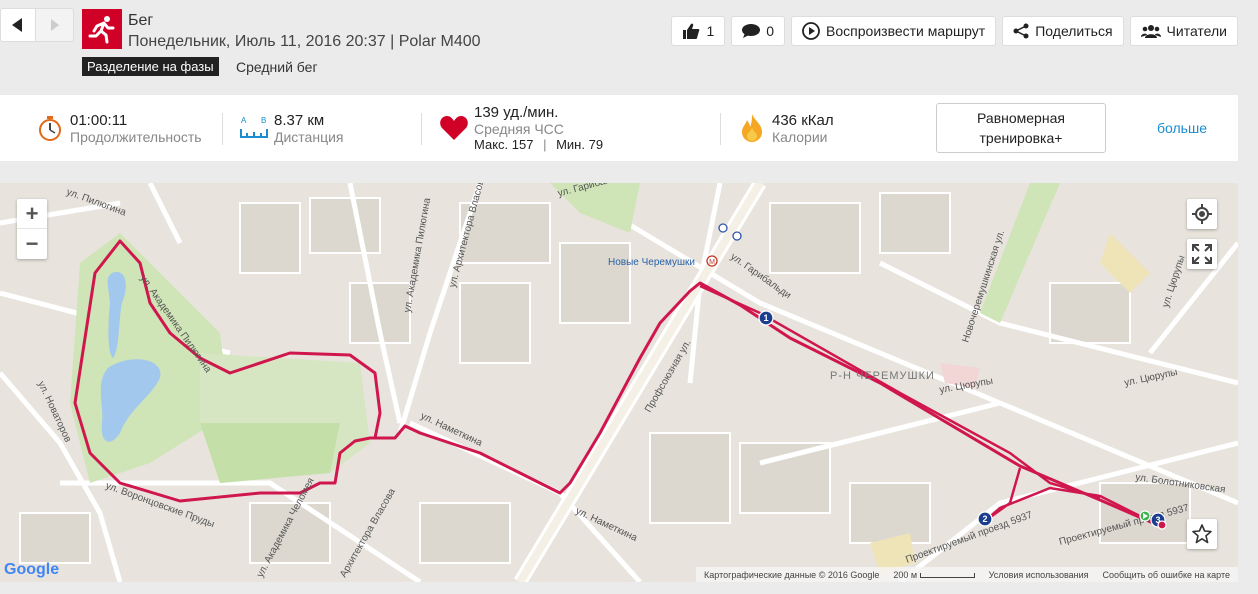  What do you see at coordinates (99, 120) in the screenshot?
I see `duration-value: 01:00:11` at bounding box center [99, 120].